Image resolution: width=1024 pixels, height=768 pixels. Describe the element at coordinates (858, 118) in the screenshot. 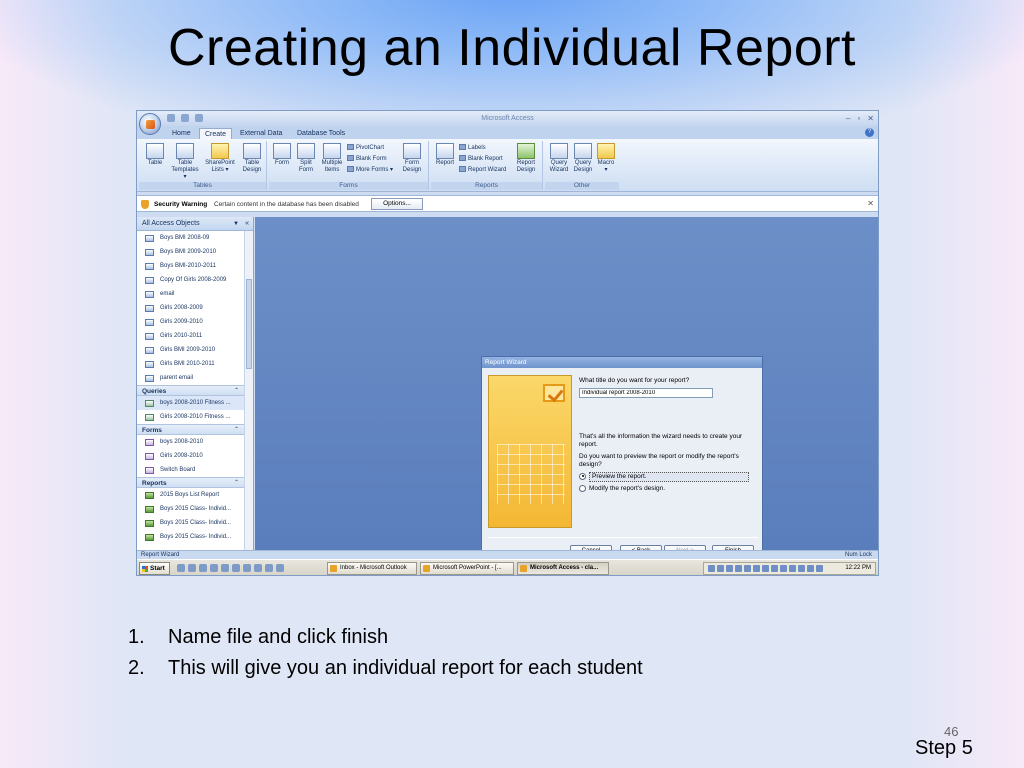

I see `restore-icon: ▫` at that location.